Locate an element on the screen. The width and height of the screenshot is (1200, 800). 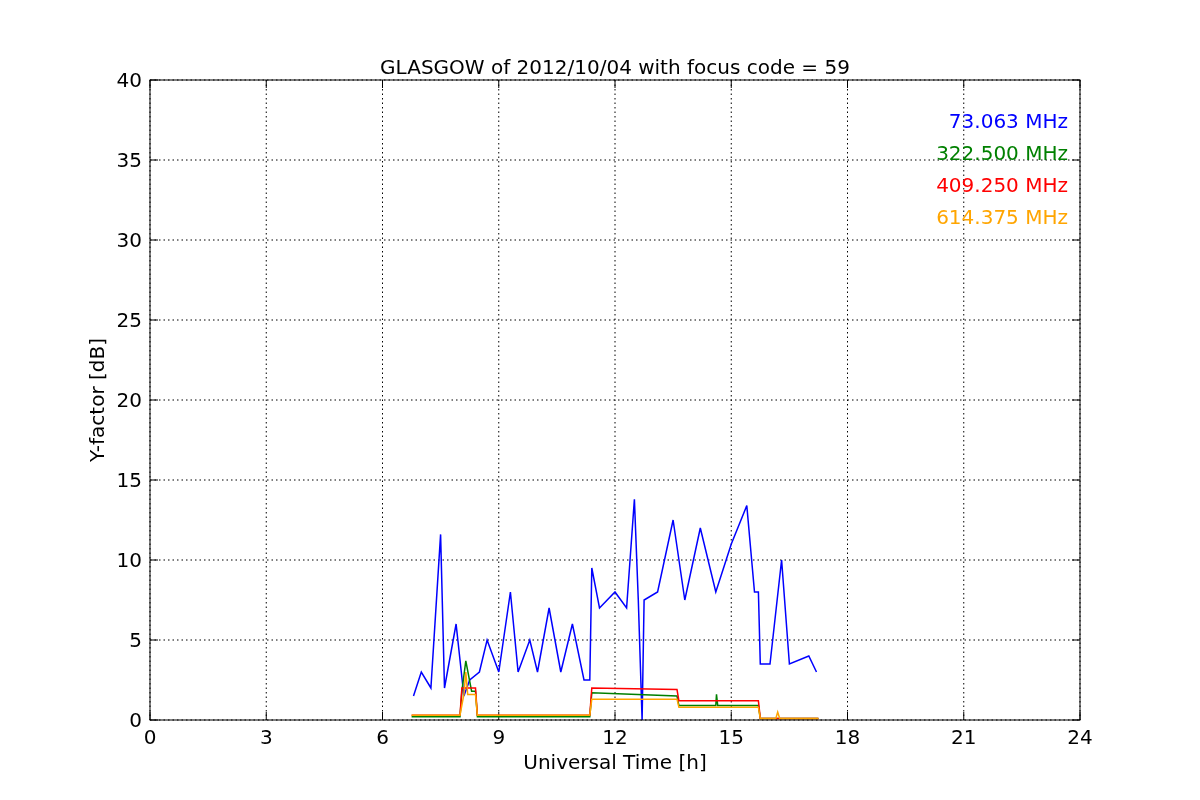
x-tick-label: 15 is located at coordinates (731, 737).